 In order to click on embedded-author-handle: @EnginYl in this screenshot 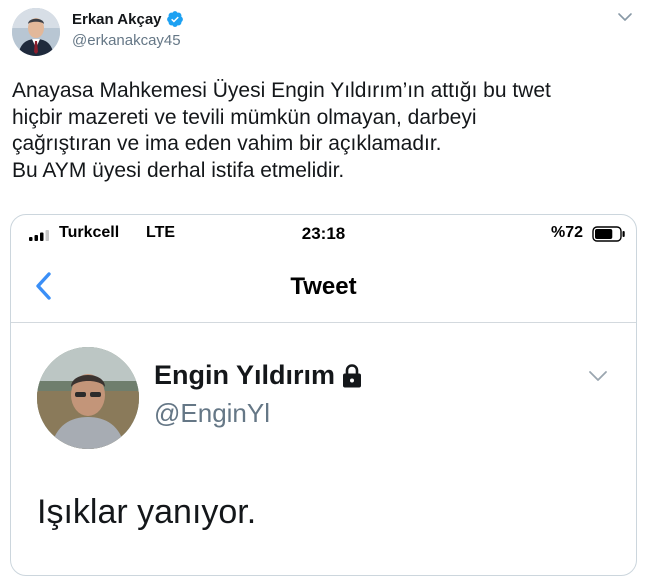, I will do `click(212, 413)`.